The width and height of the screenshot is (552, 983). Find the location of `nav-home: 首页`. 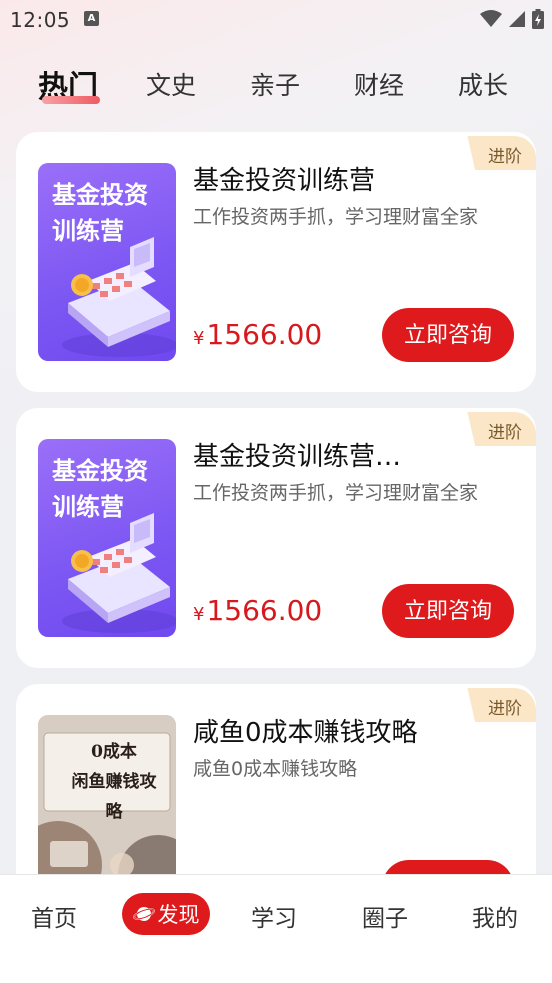

nav-home: 首页 is located at coordinates (54, 916).